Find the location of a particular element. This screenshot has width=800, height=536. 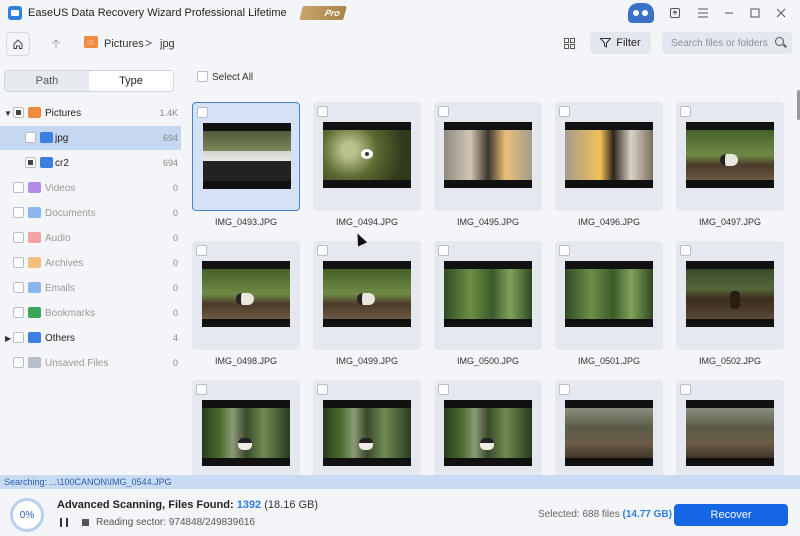

filter-label: Filter is located at coordinates (628, 43).